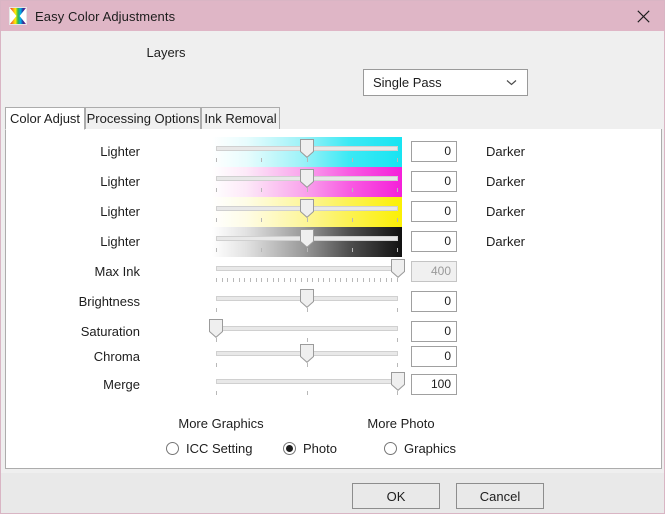 The width and height of the screenshot is (665, 514). Describe the element at coordinates (120, 151) in the screenshot. I see `cyan-label: Lighter` at that location.